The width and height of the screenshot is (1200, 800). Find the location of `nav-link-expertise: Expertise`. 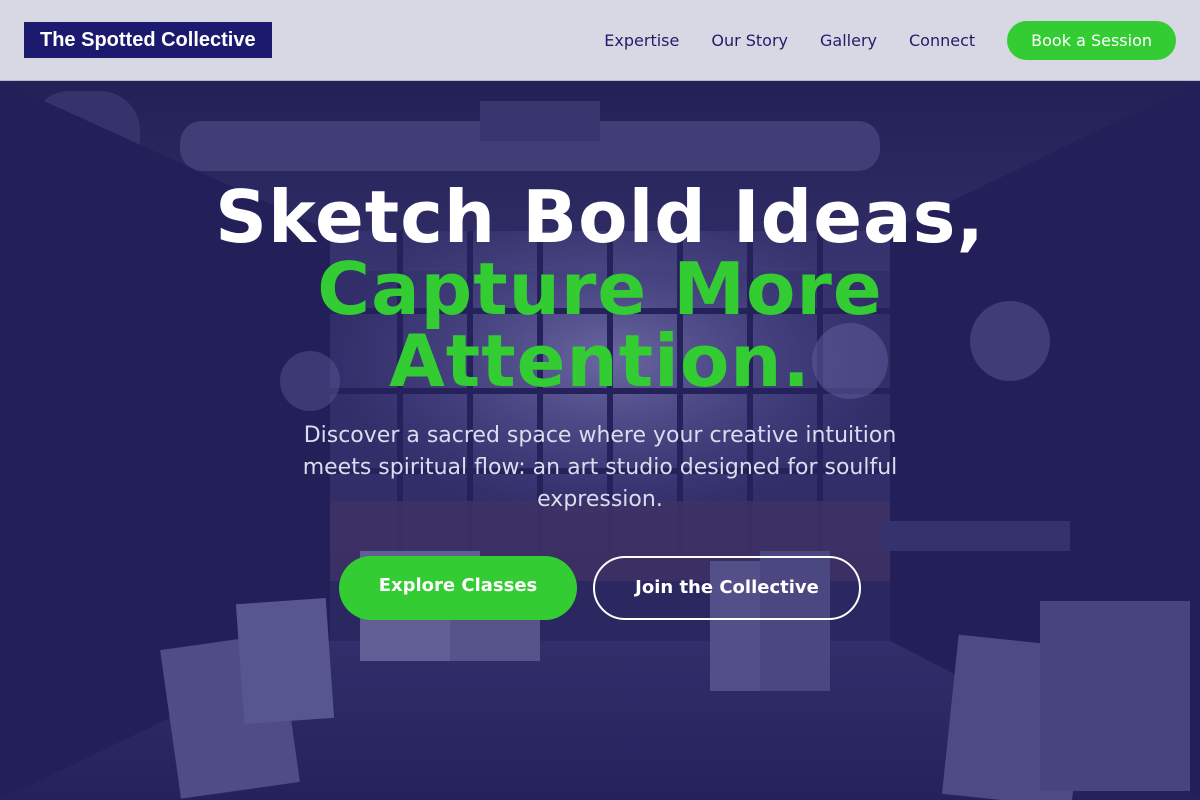

nav-link-expertise: Expertise is located at coordinates (641, 40).